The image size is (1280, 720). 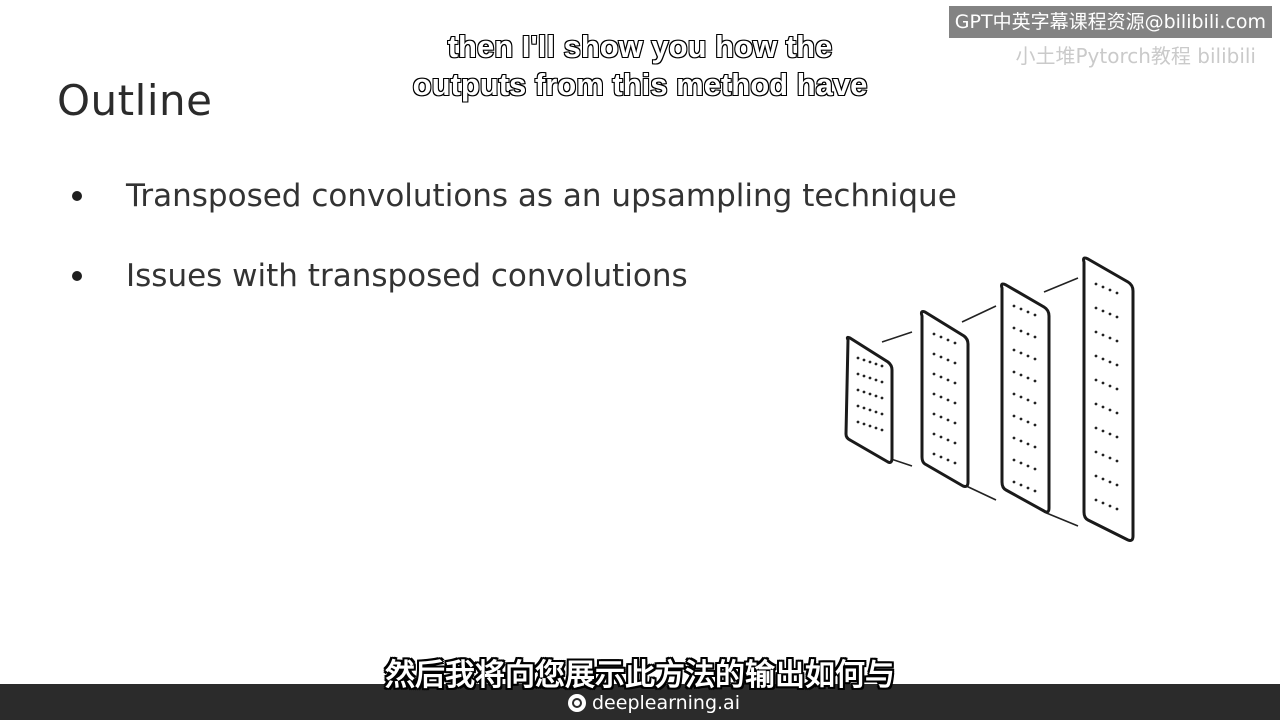 I want to click on chinese-subtitle: 然后我将向您展示此方法的输出如何与, so click(x=640, y=675).